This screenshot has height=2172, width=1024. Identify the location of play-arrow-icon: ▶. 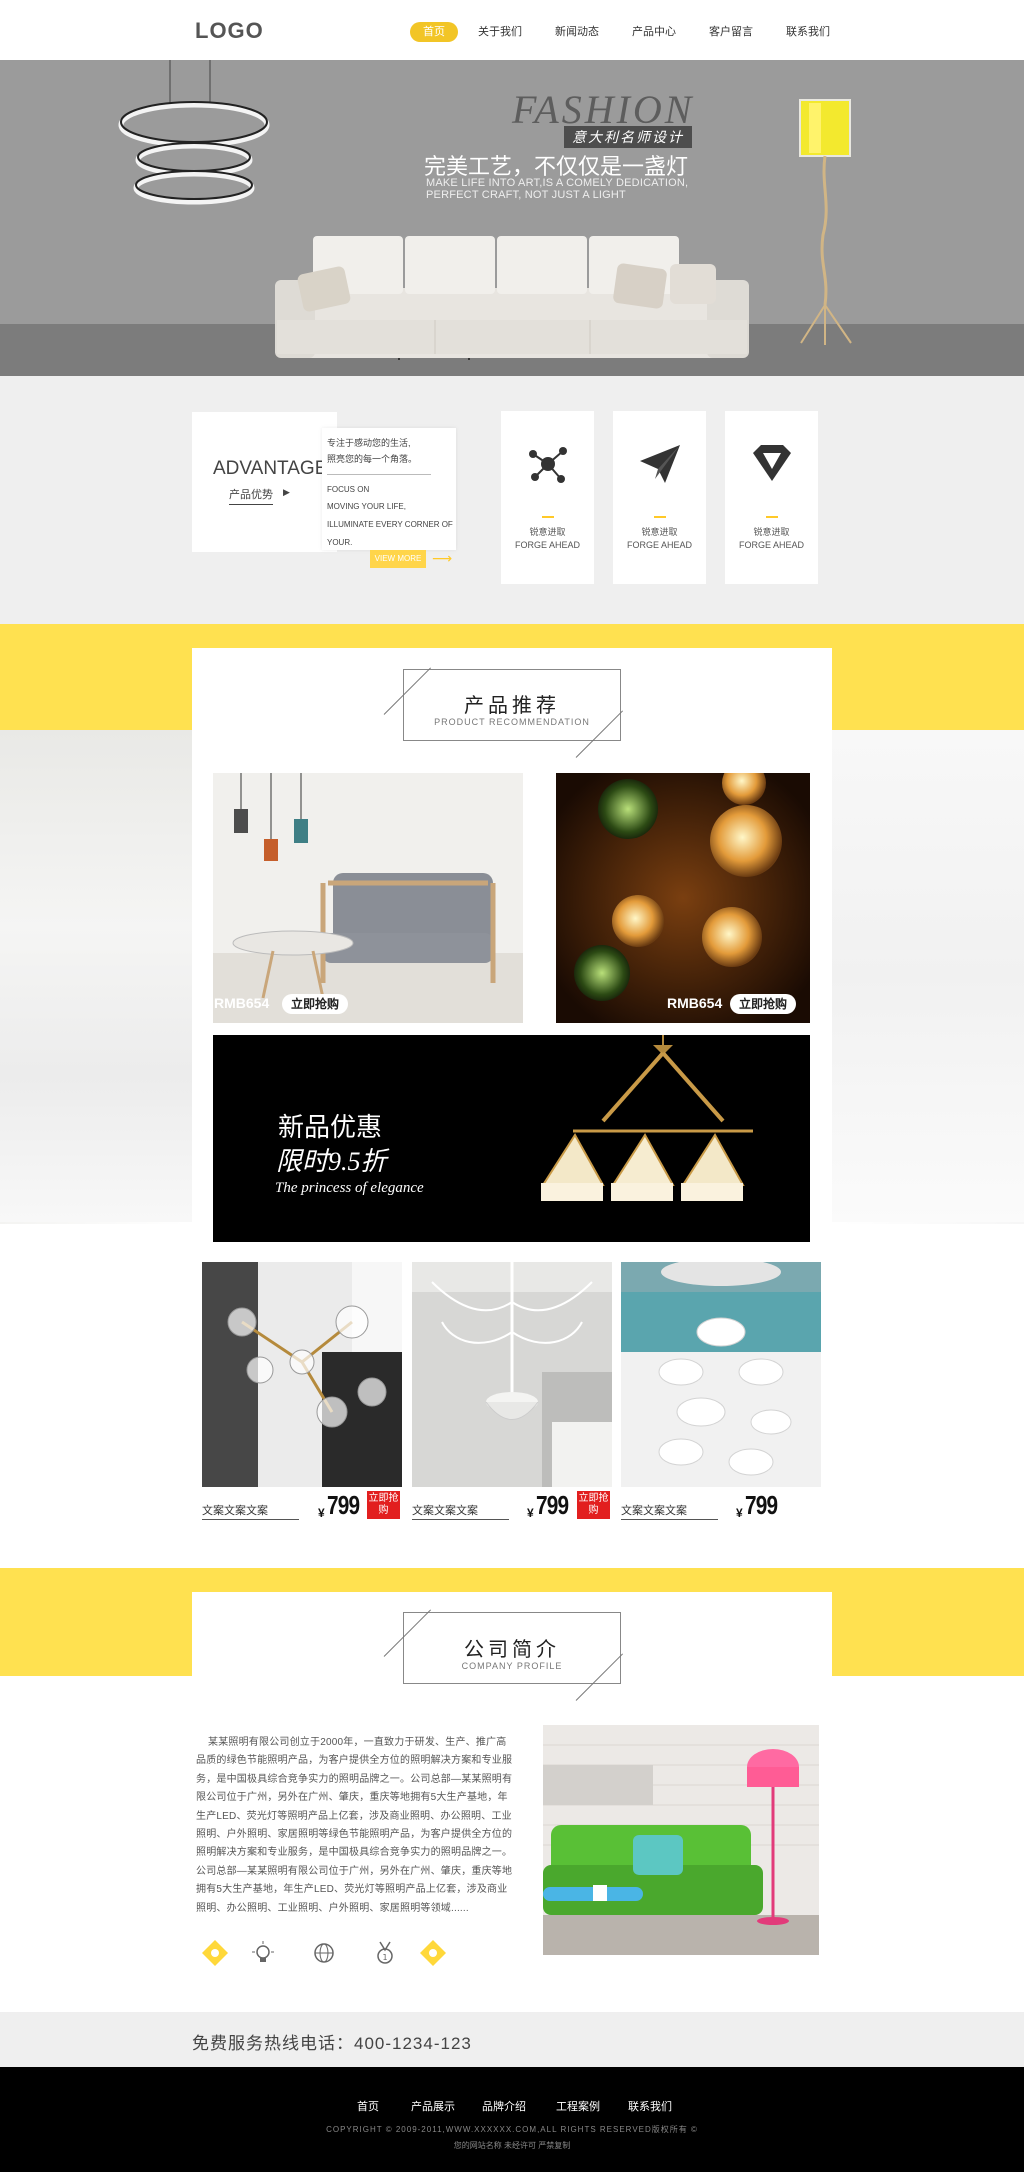
(286, 492).